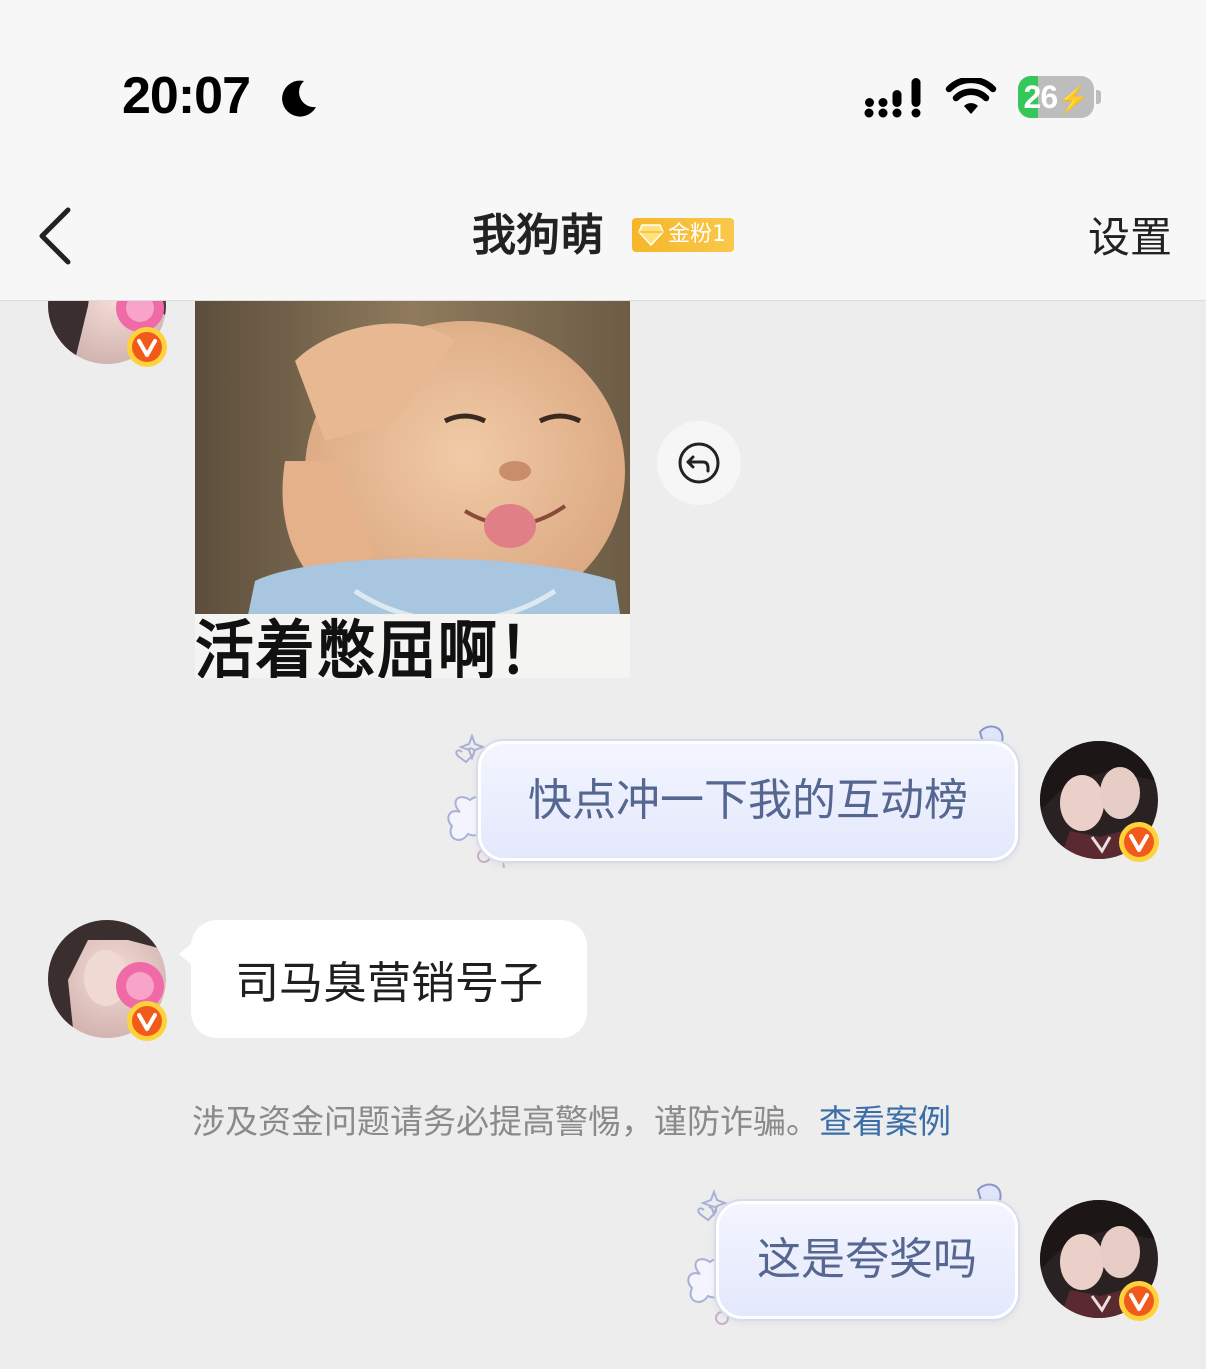  I want to click on wifi-icon, so click(971, 96).